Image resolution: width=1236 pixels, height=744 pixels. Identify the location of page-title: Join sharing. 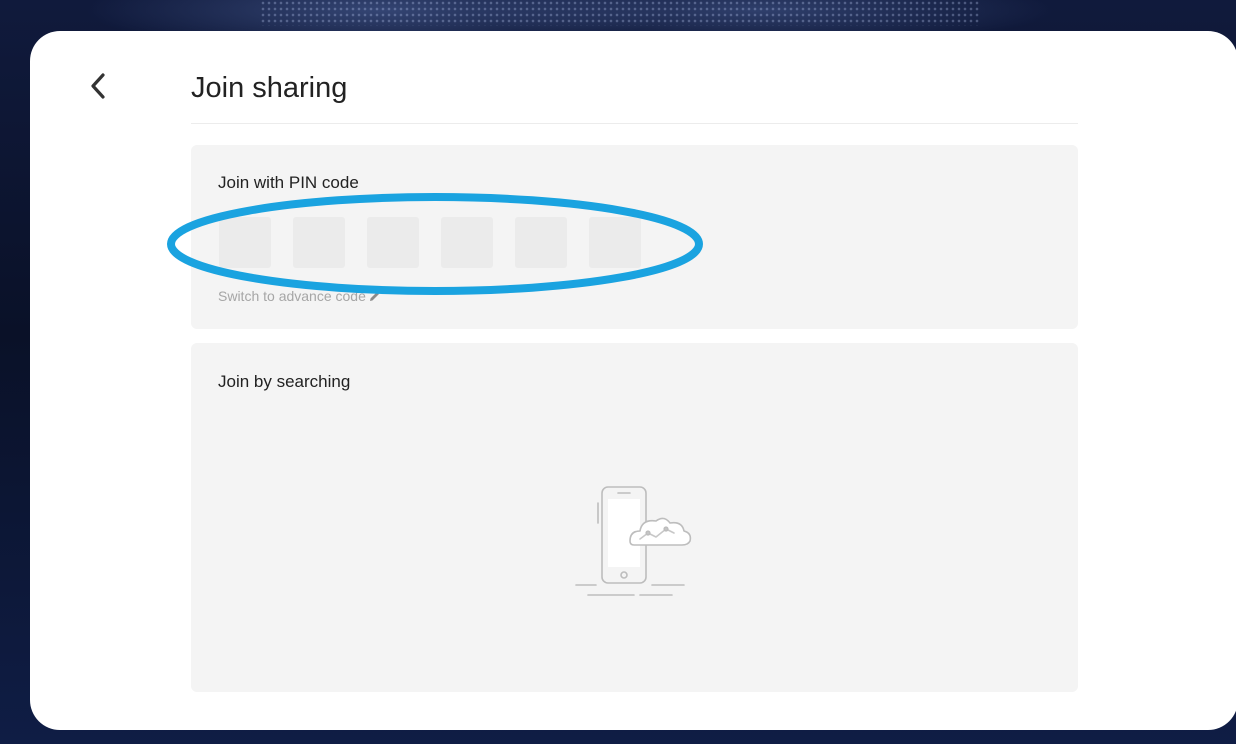
(269, 88).